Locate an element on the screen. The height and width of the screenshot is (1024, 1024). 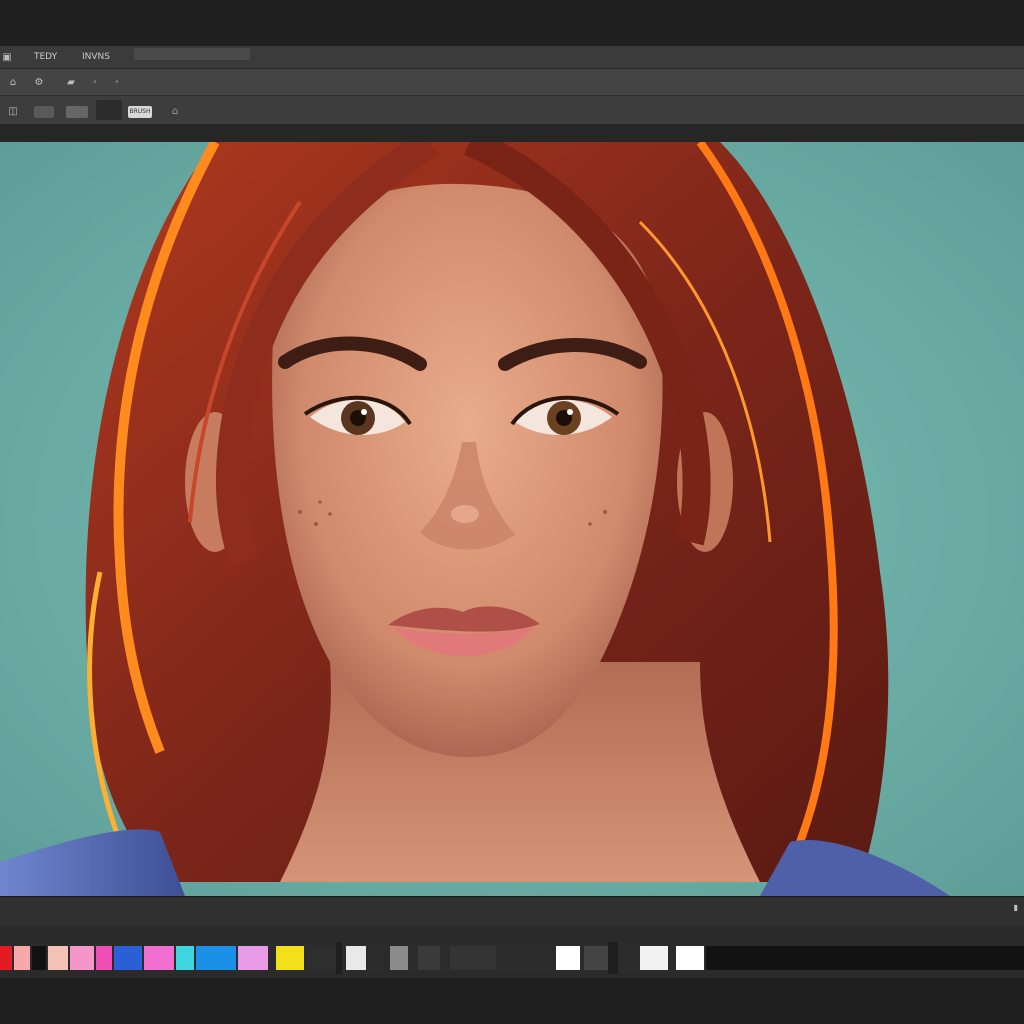
document-tab is located at coordinates (192, 54).